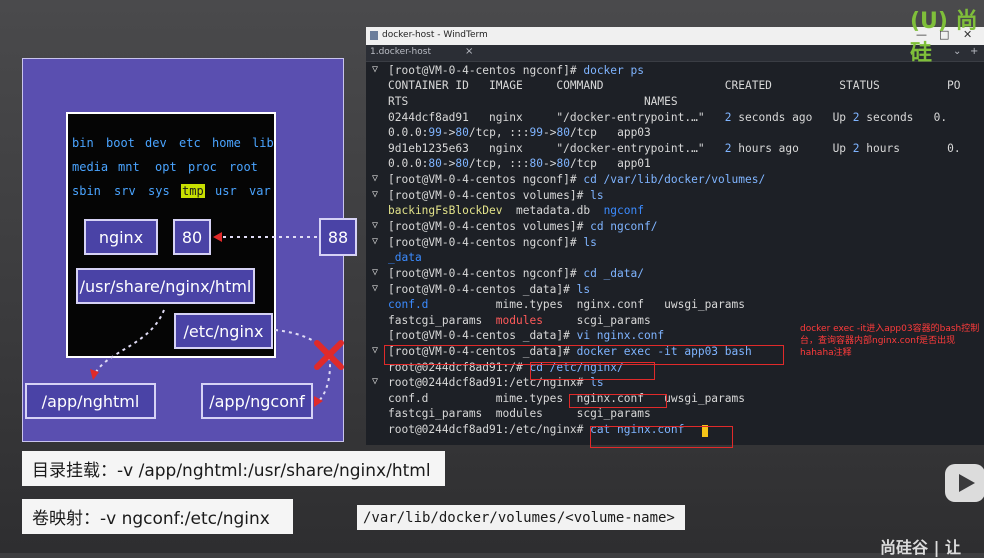 The image size is (984, 558). I want to click on tab-bar: 1.docker-host × ⌄ +, so click(675, 53).